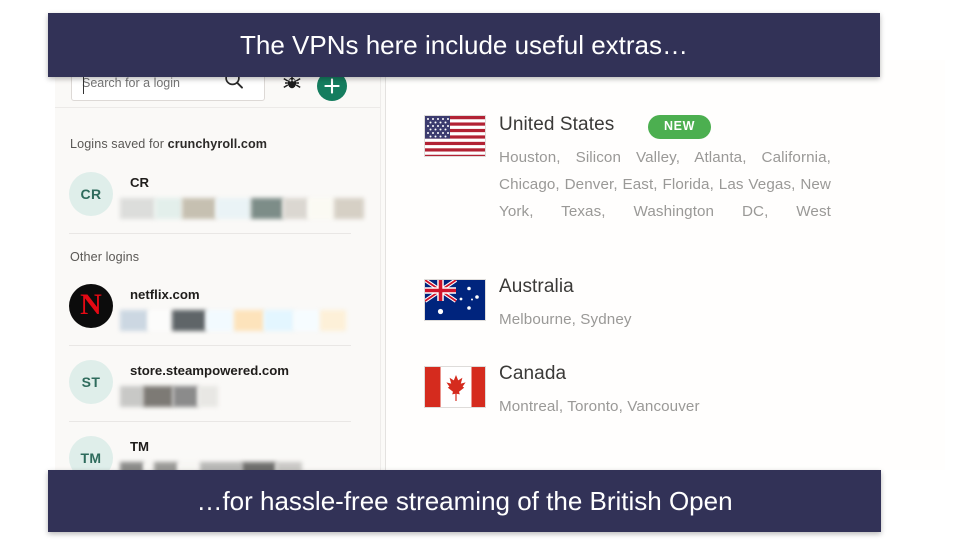 Image resolution: width=960 pixels, height=540 pixels. I want to click on list-item-title: store.steampowered.com, so click(210, 370).